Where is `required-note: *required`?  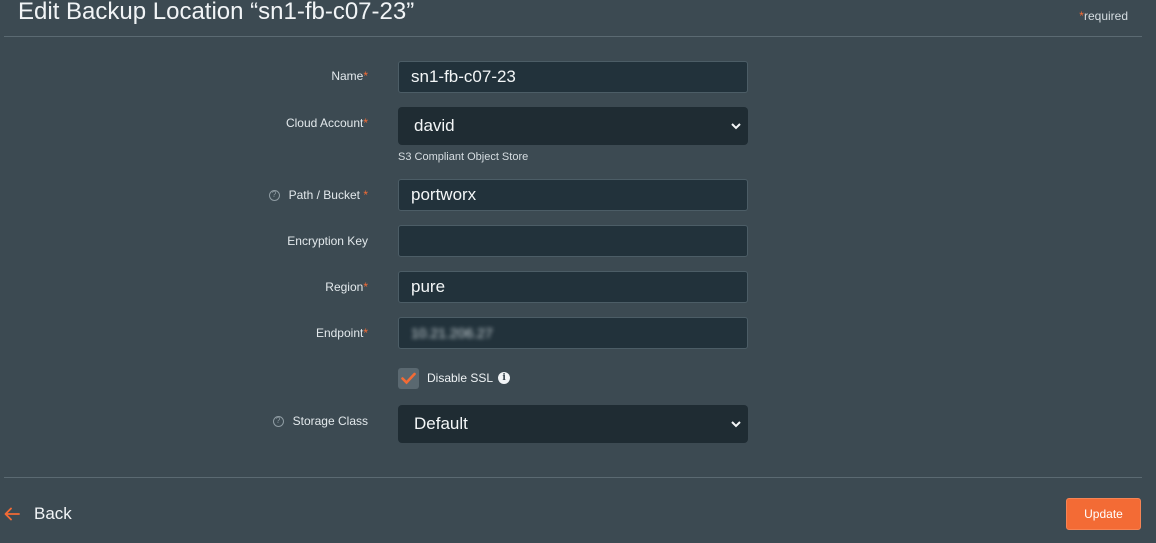 required-note: *required is located at coordinates (1103, 16).